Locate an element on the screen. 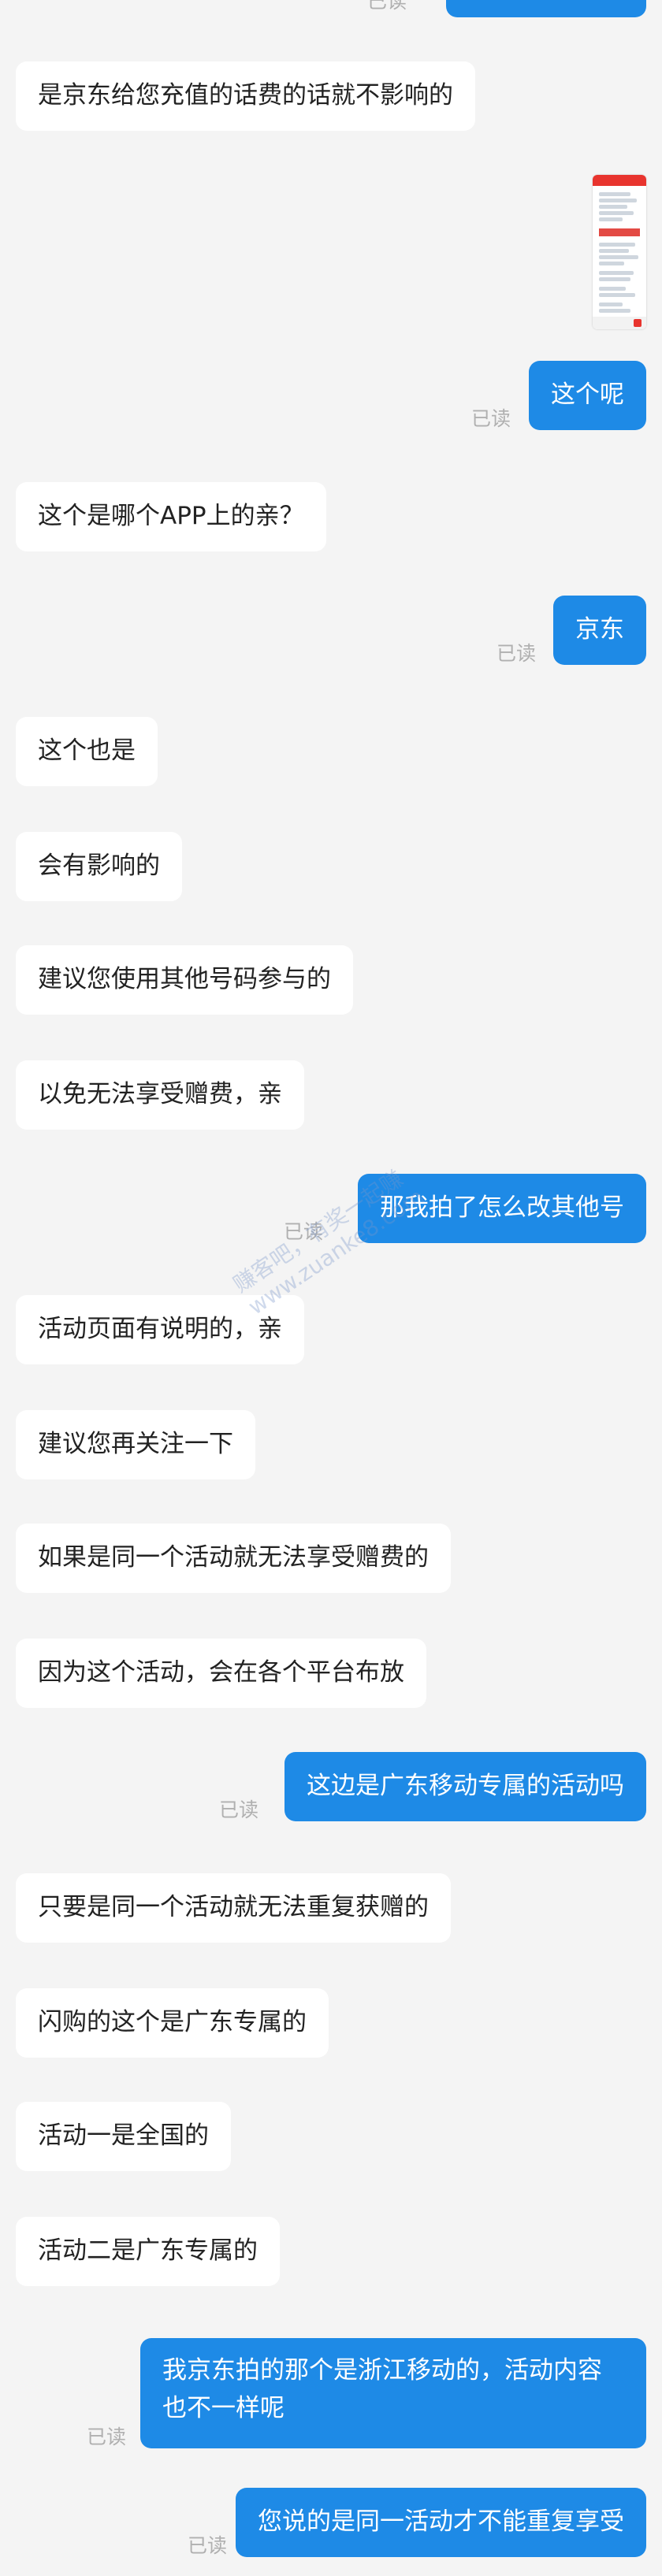 The image size is (662, 2576). outgoing-message-bubble: 您说的是同一活动才不能重复享受 is located at coordinates (441, 2522).